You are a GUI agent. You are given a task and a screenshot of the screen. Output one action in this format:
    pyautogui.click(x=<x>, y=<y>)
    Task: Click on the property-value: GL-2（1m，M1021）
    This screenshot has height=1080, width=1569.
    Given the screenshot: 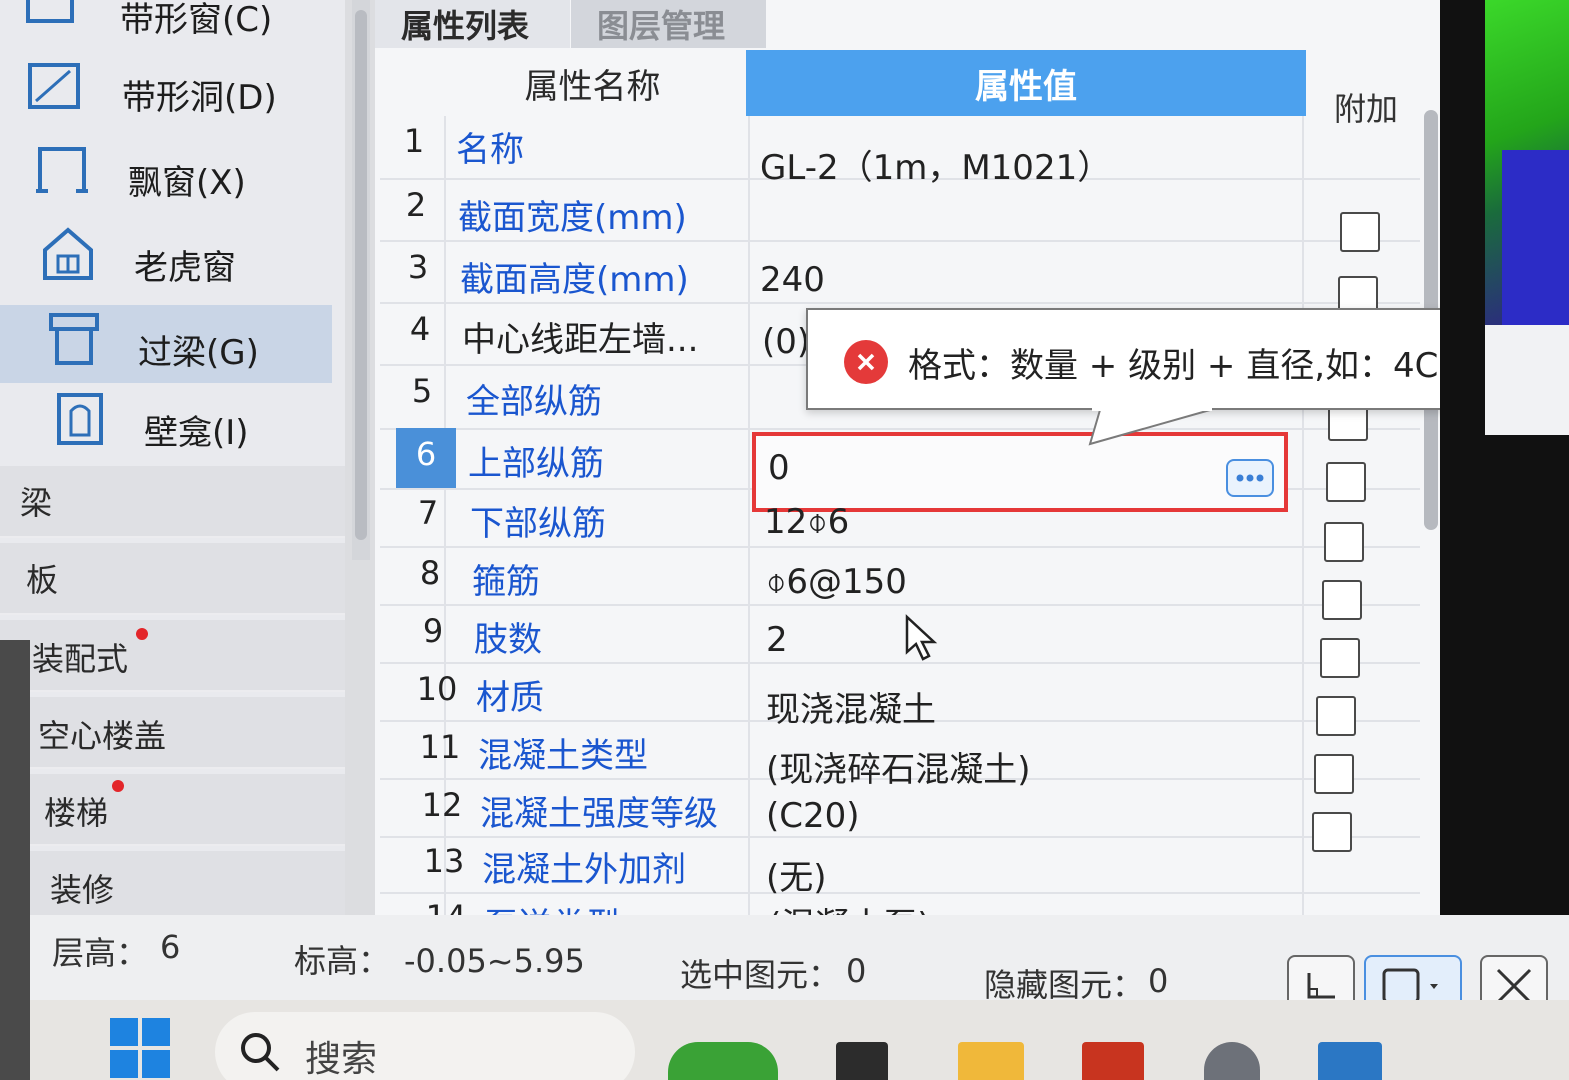 What is the action you would take?
    pyautogui.click(x=935, y=164)
    